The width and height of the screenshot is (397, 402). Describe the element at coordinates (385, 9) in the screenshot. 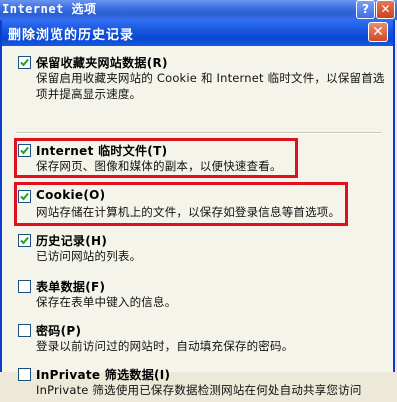

I see `outer-close-button: ✕` at that location.